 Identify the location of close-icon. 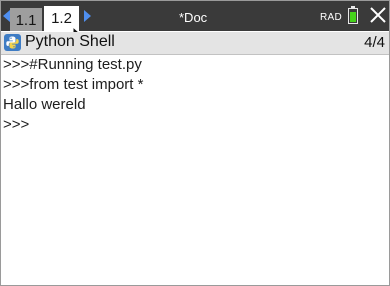
(378, 15).